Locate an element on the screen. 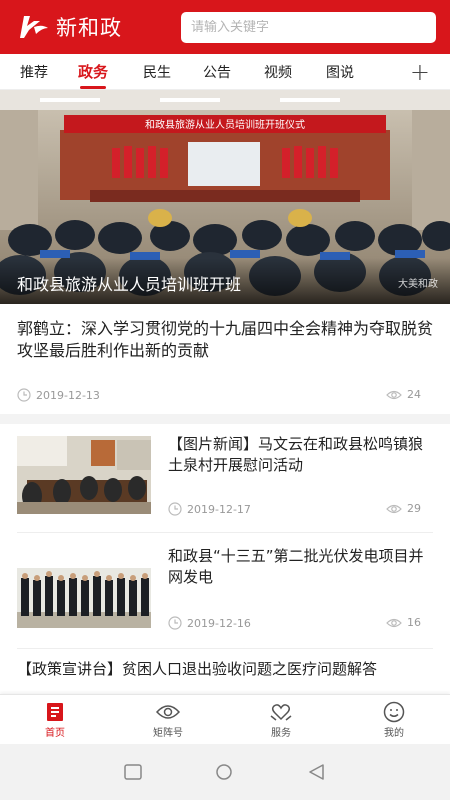  news-title: 郭鹤立：深入学习贯彻党的十九届四中全会精神为夺取脱贫攻坚最后胜利作出新的贡献 is located at coordinates (227, 340).